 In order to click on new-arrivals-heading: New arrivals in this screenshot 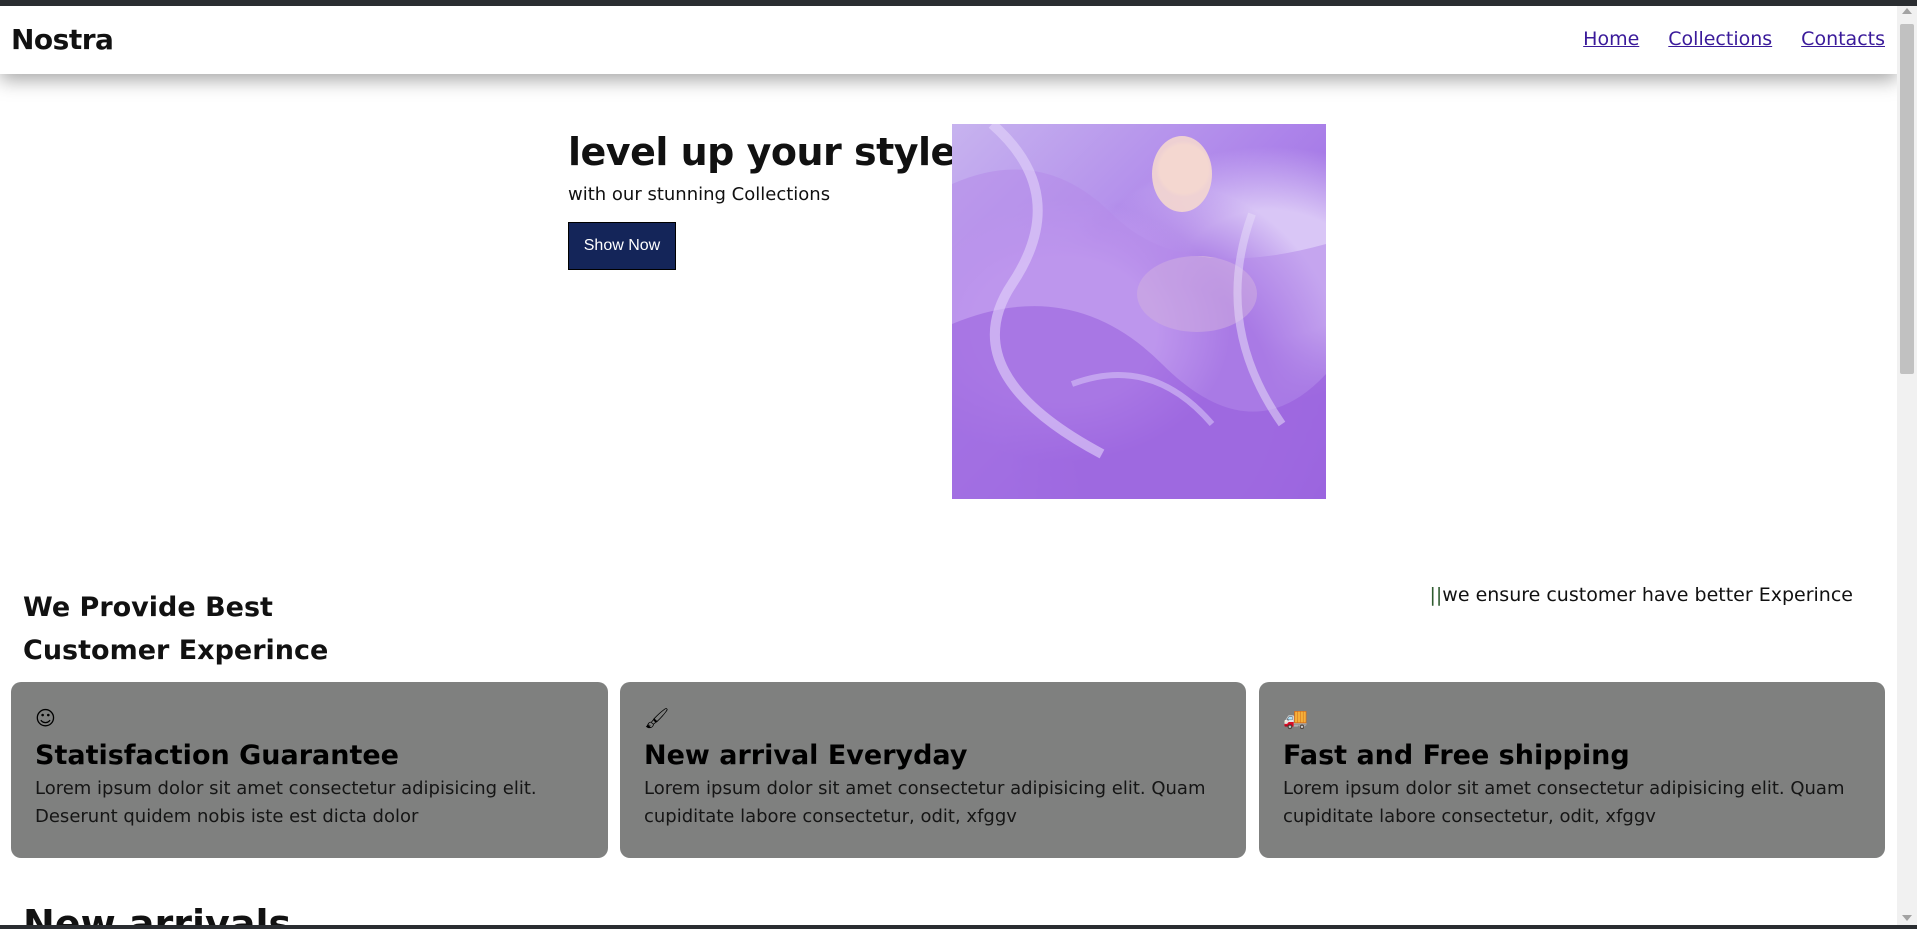, I will do `click(157, 913)`.